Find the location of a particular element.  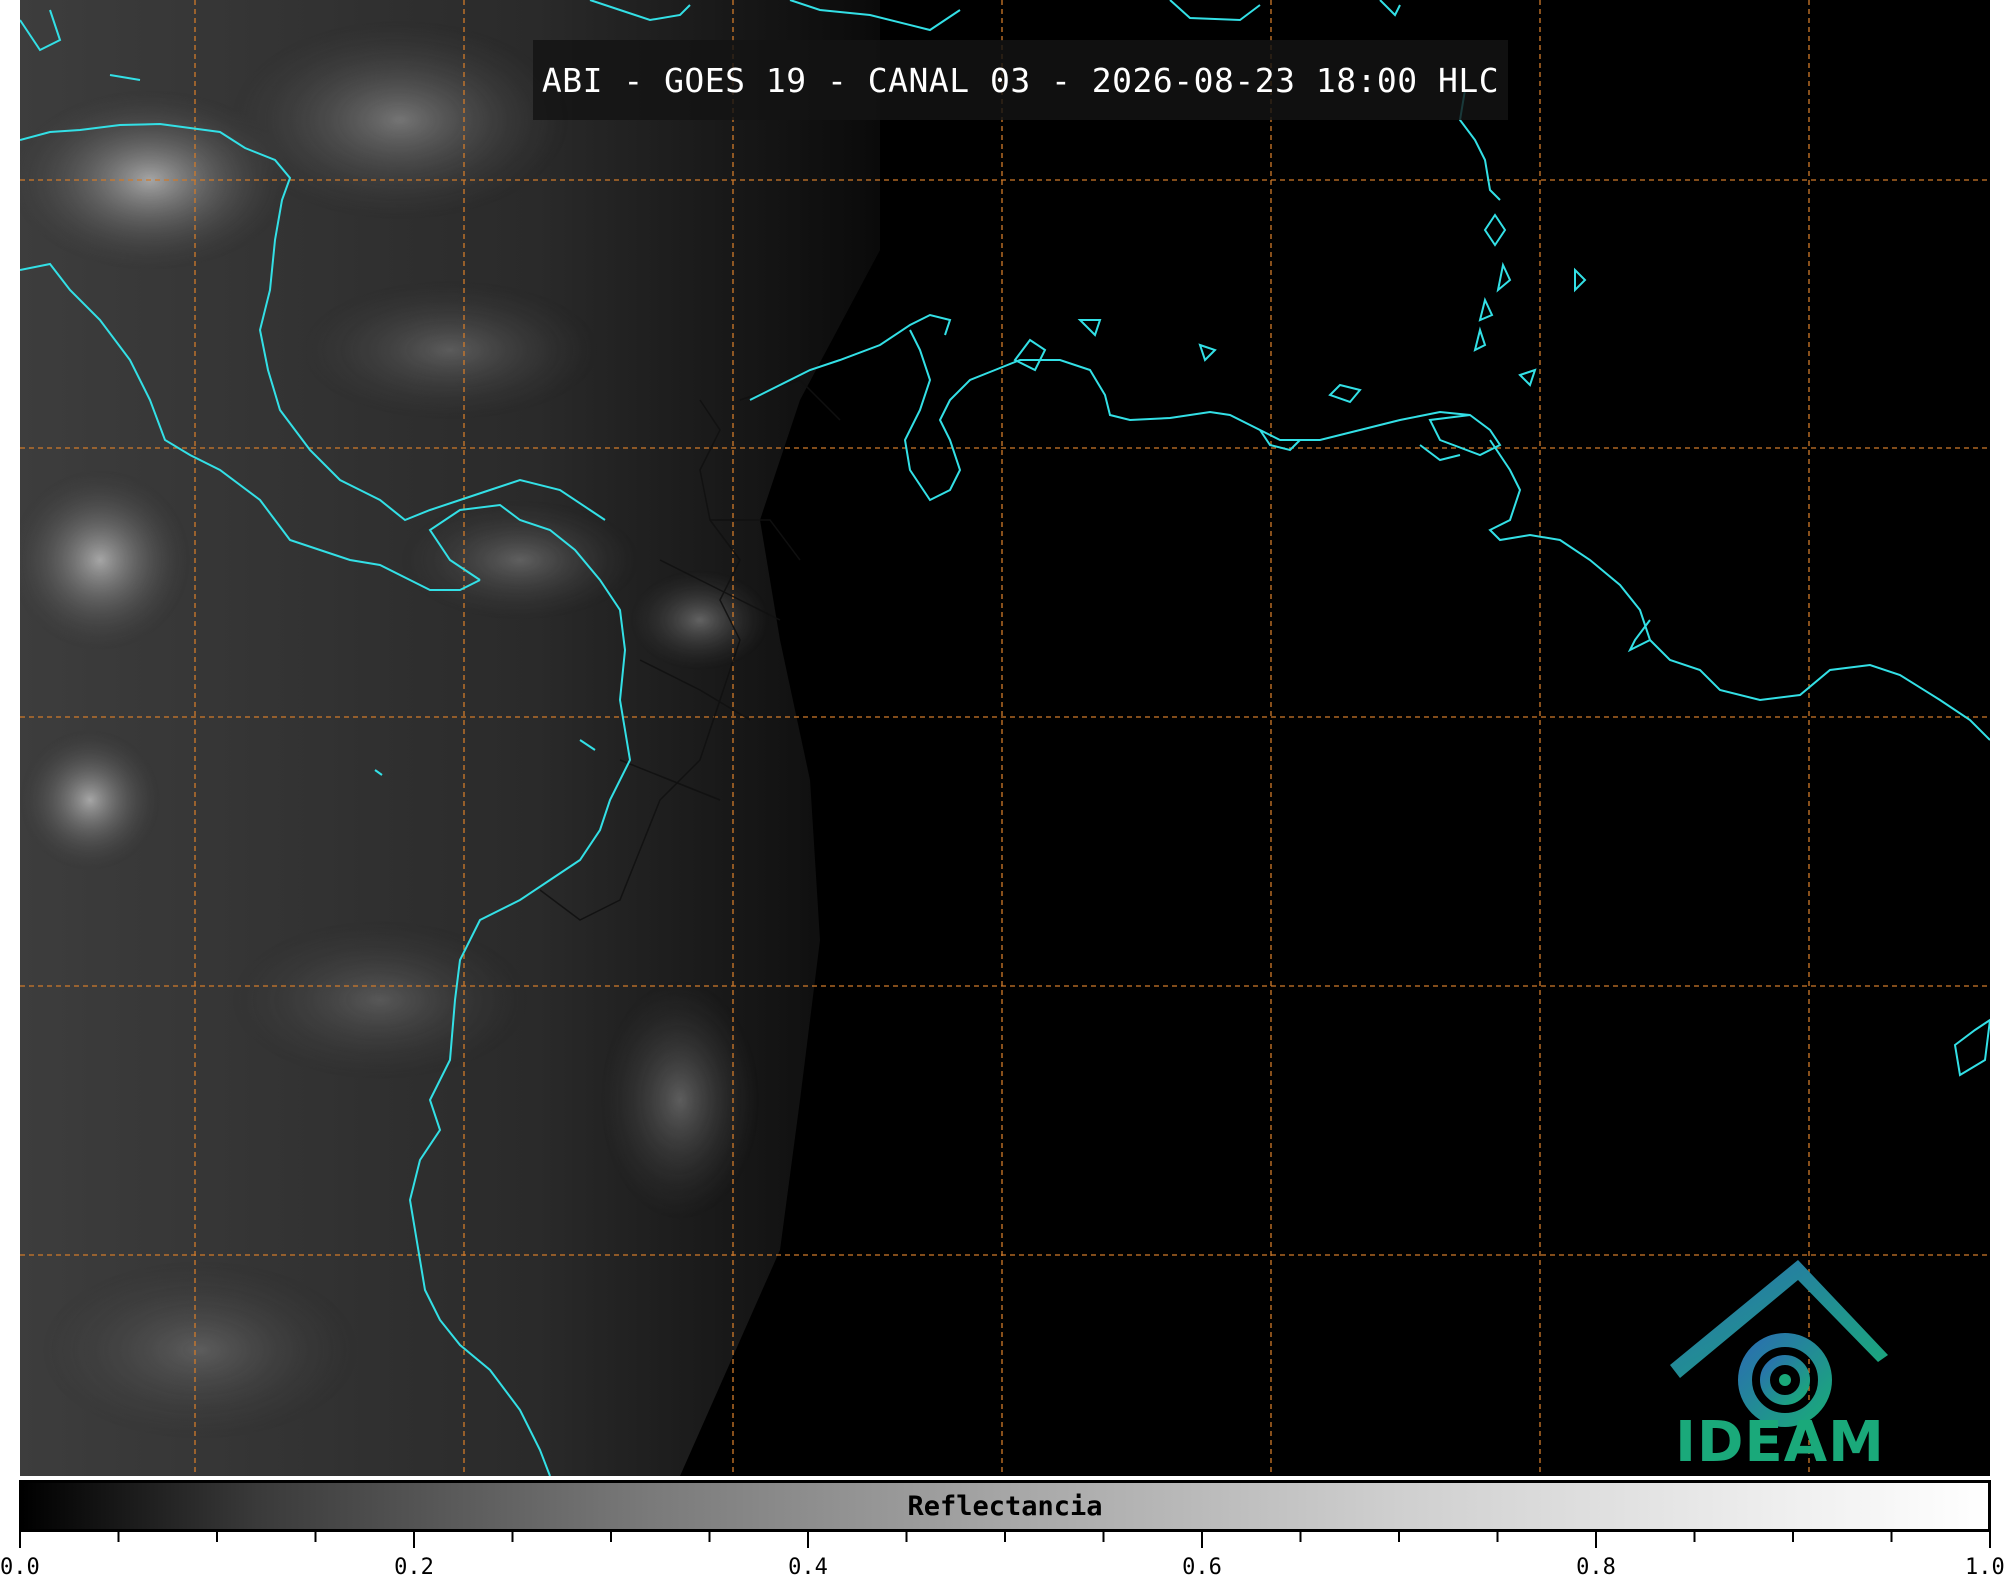

colorbar-label: Reflectancia is located at coordinates (1005, 1506).